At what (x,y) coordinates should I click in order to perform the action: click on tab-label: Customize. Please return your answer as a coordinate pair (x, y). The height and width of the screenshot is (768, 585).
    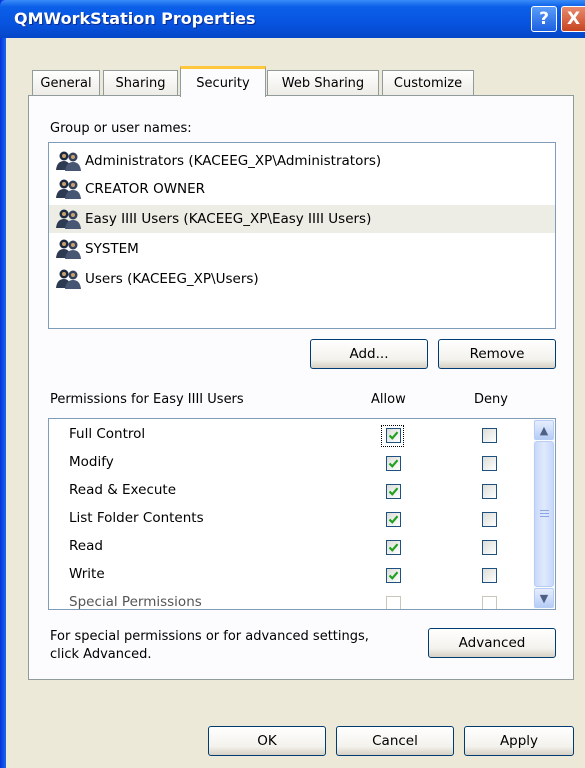
    Looking at the image, I should click on (428, 83).